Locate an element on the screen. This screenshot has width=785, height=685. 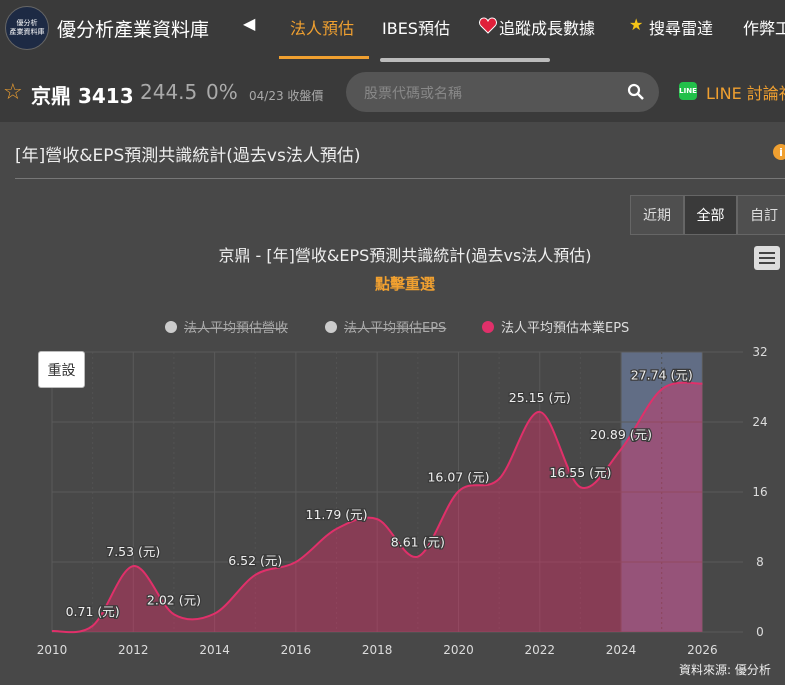
star-icon: ★ is located at coordinates (636, 24).